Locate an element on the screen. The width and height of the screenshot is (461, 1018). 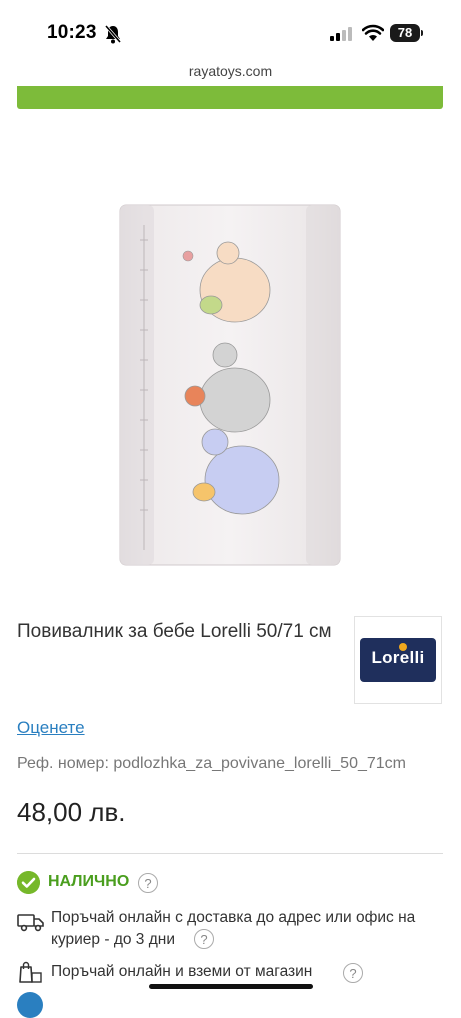
product-price: 48,00 лв. is located at coordinates (71, 812).